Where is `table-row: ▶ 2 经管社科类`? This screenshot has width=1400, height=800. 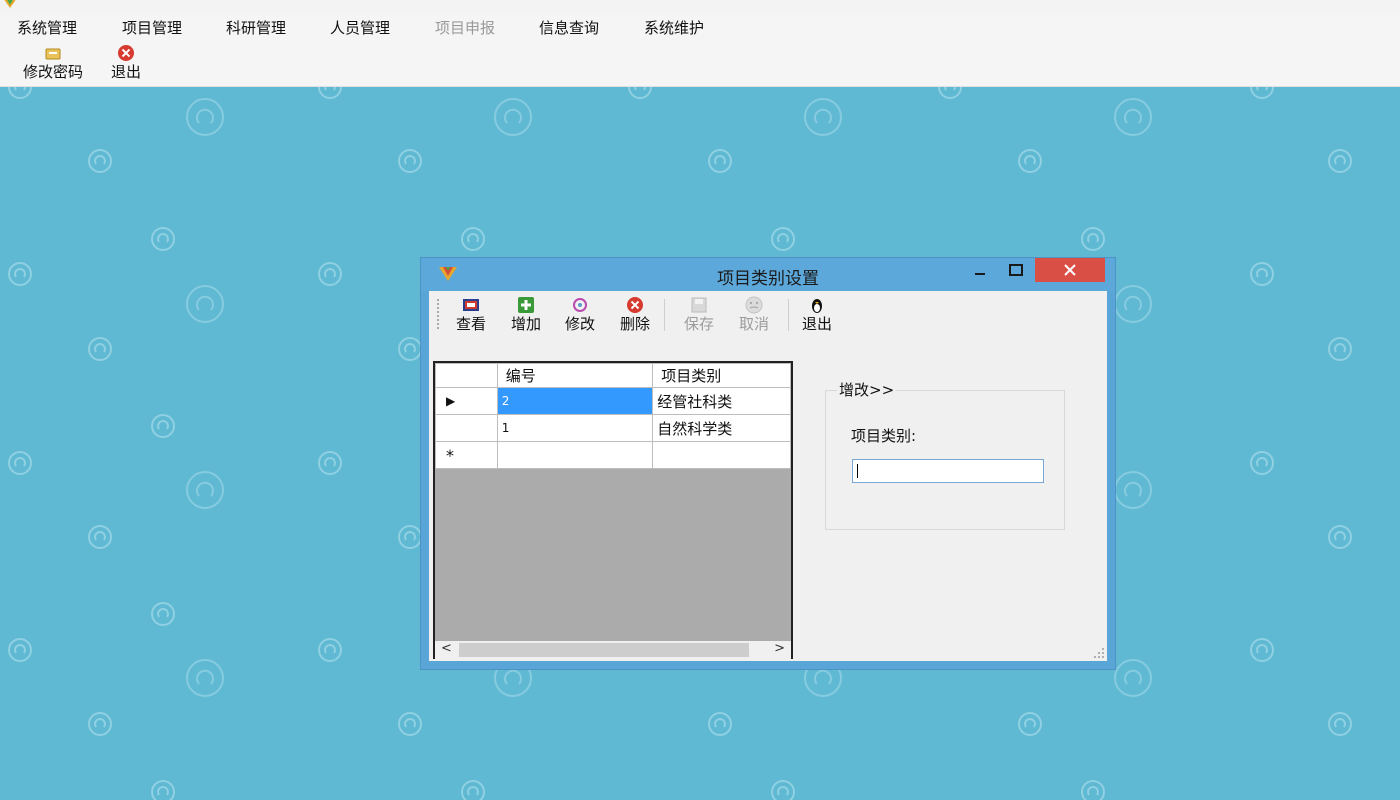 table-row: ▶ 2 经管社科类 is located at coordinates (613, 401).